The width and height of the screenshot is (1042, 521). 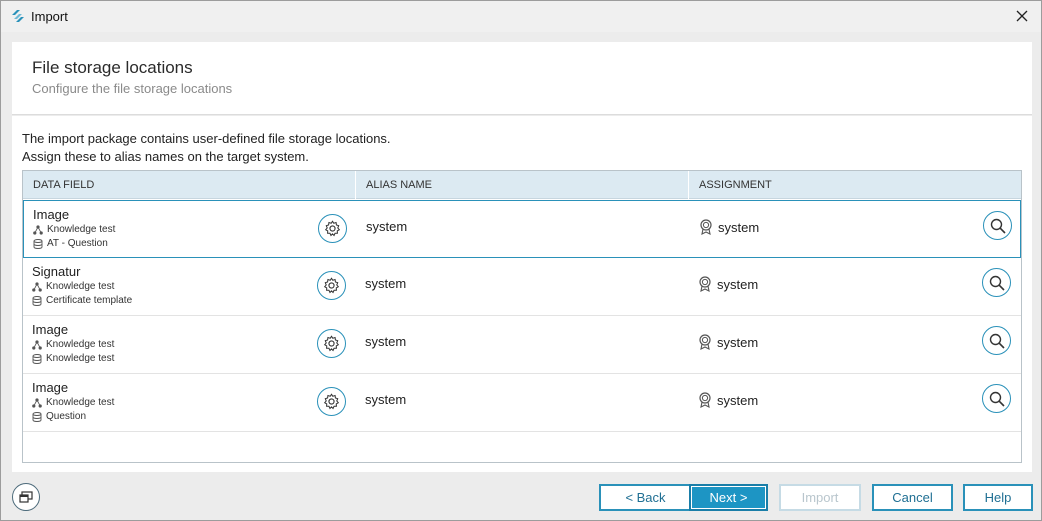 I want to click on close-button, so click(x=1022, y=16).